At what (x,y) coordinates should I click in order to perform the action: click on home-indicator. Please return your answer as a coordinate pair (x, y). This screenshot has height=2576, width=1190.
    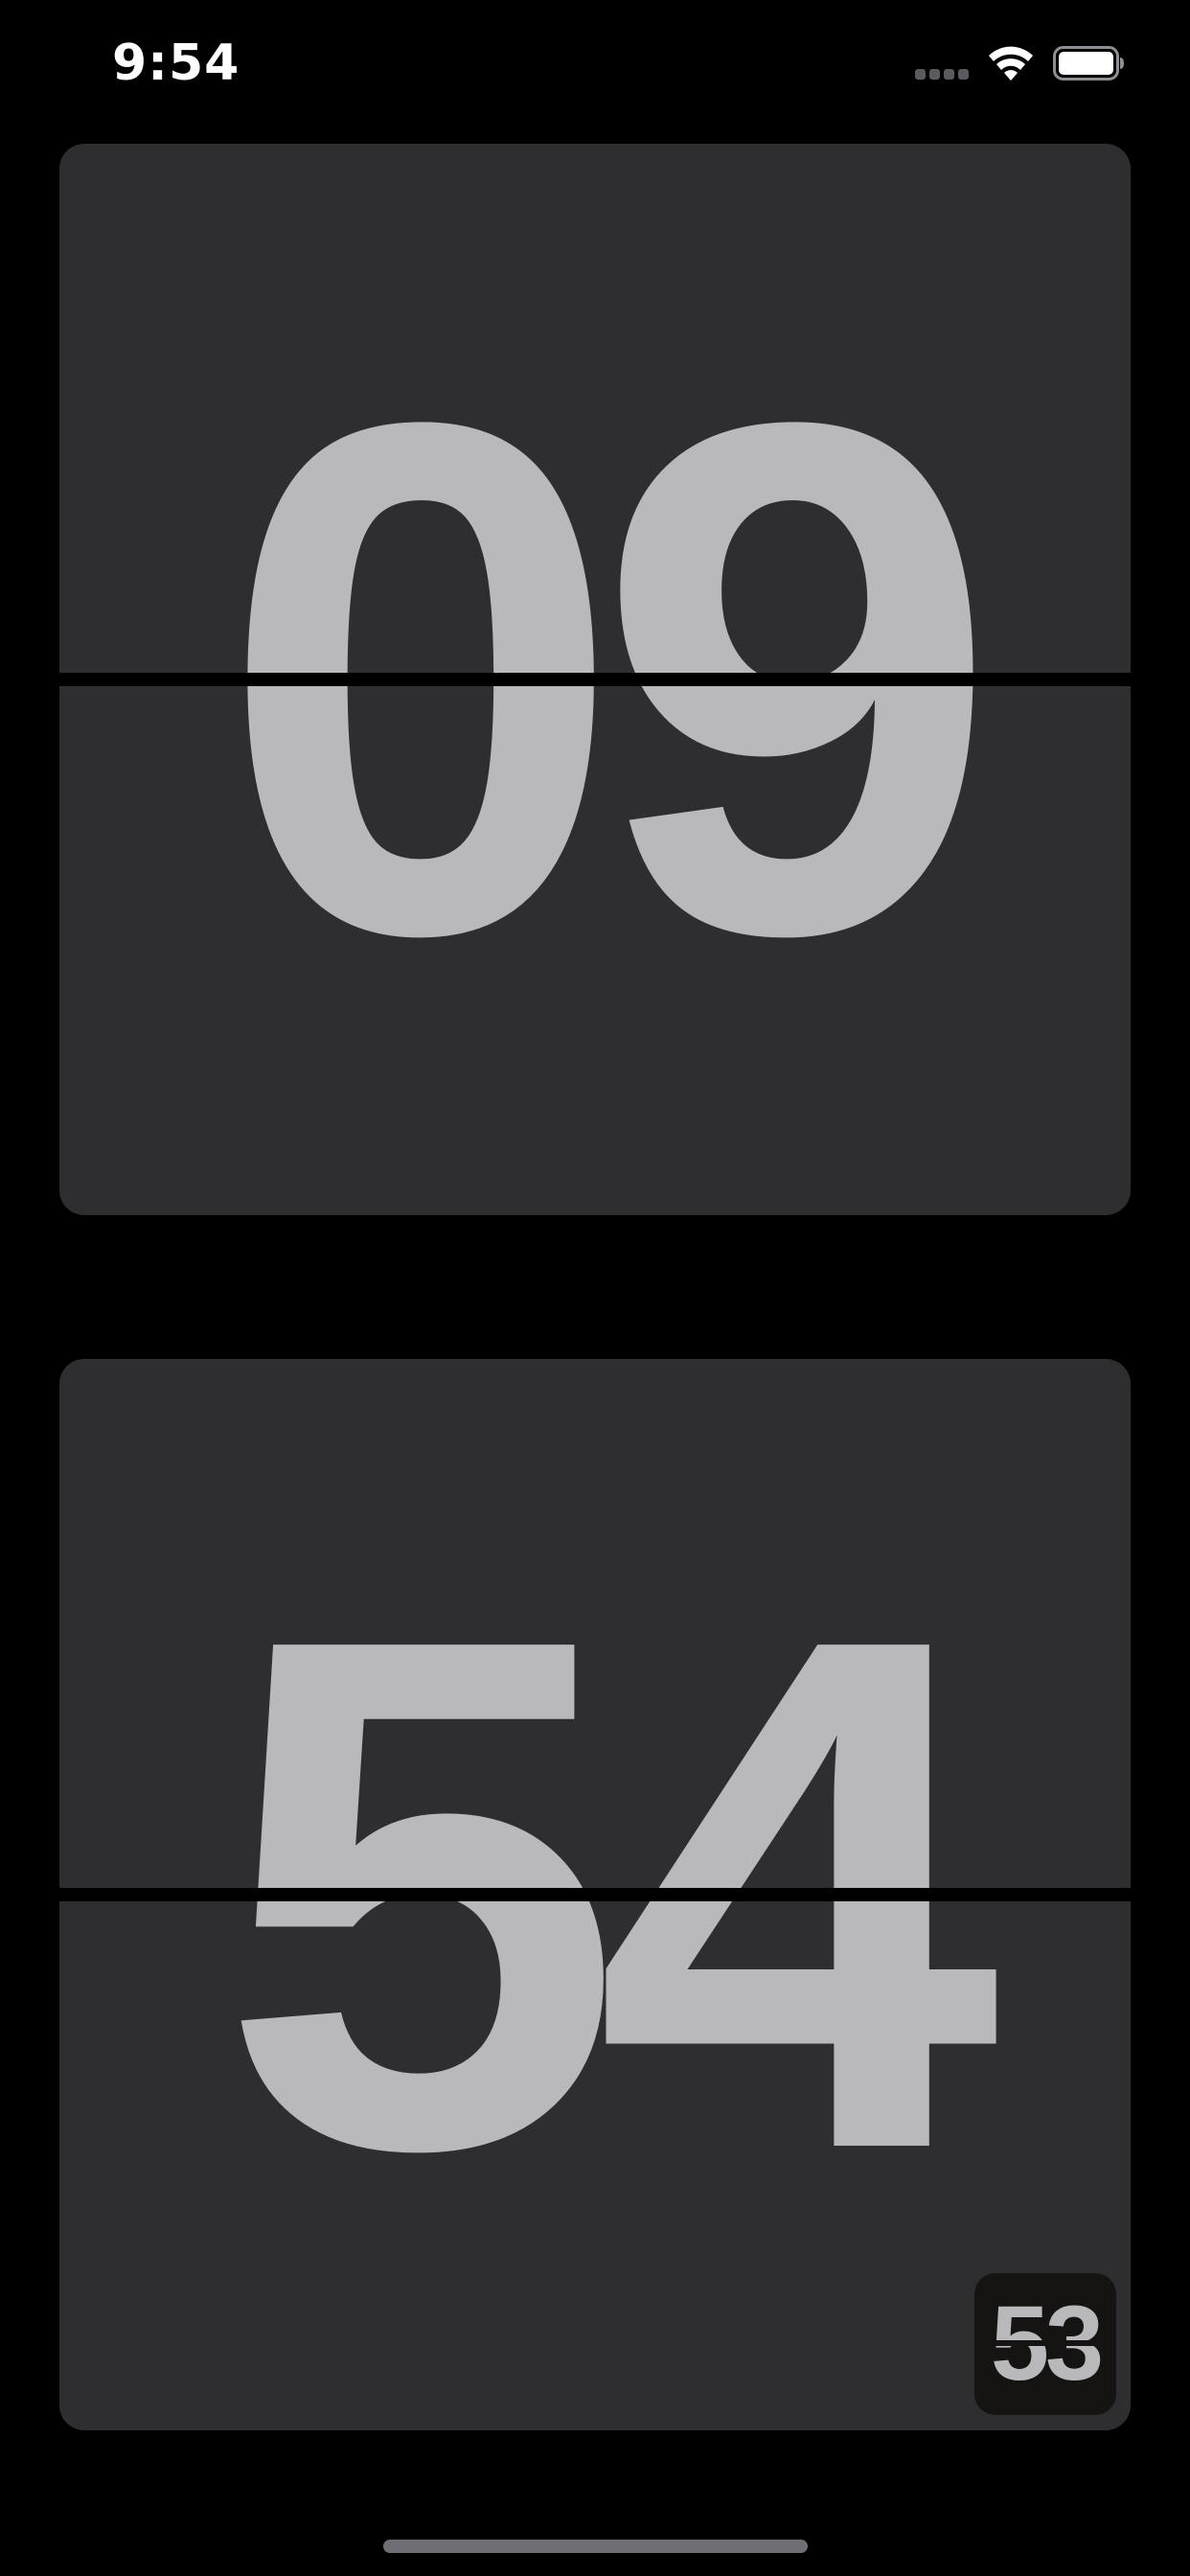
    Looking at the image, I should click on (595, 2546).